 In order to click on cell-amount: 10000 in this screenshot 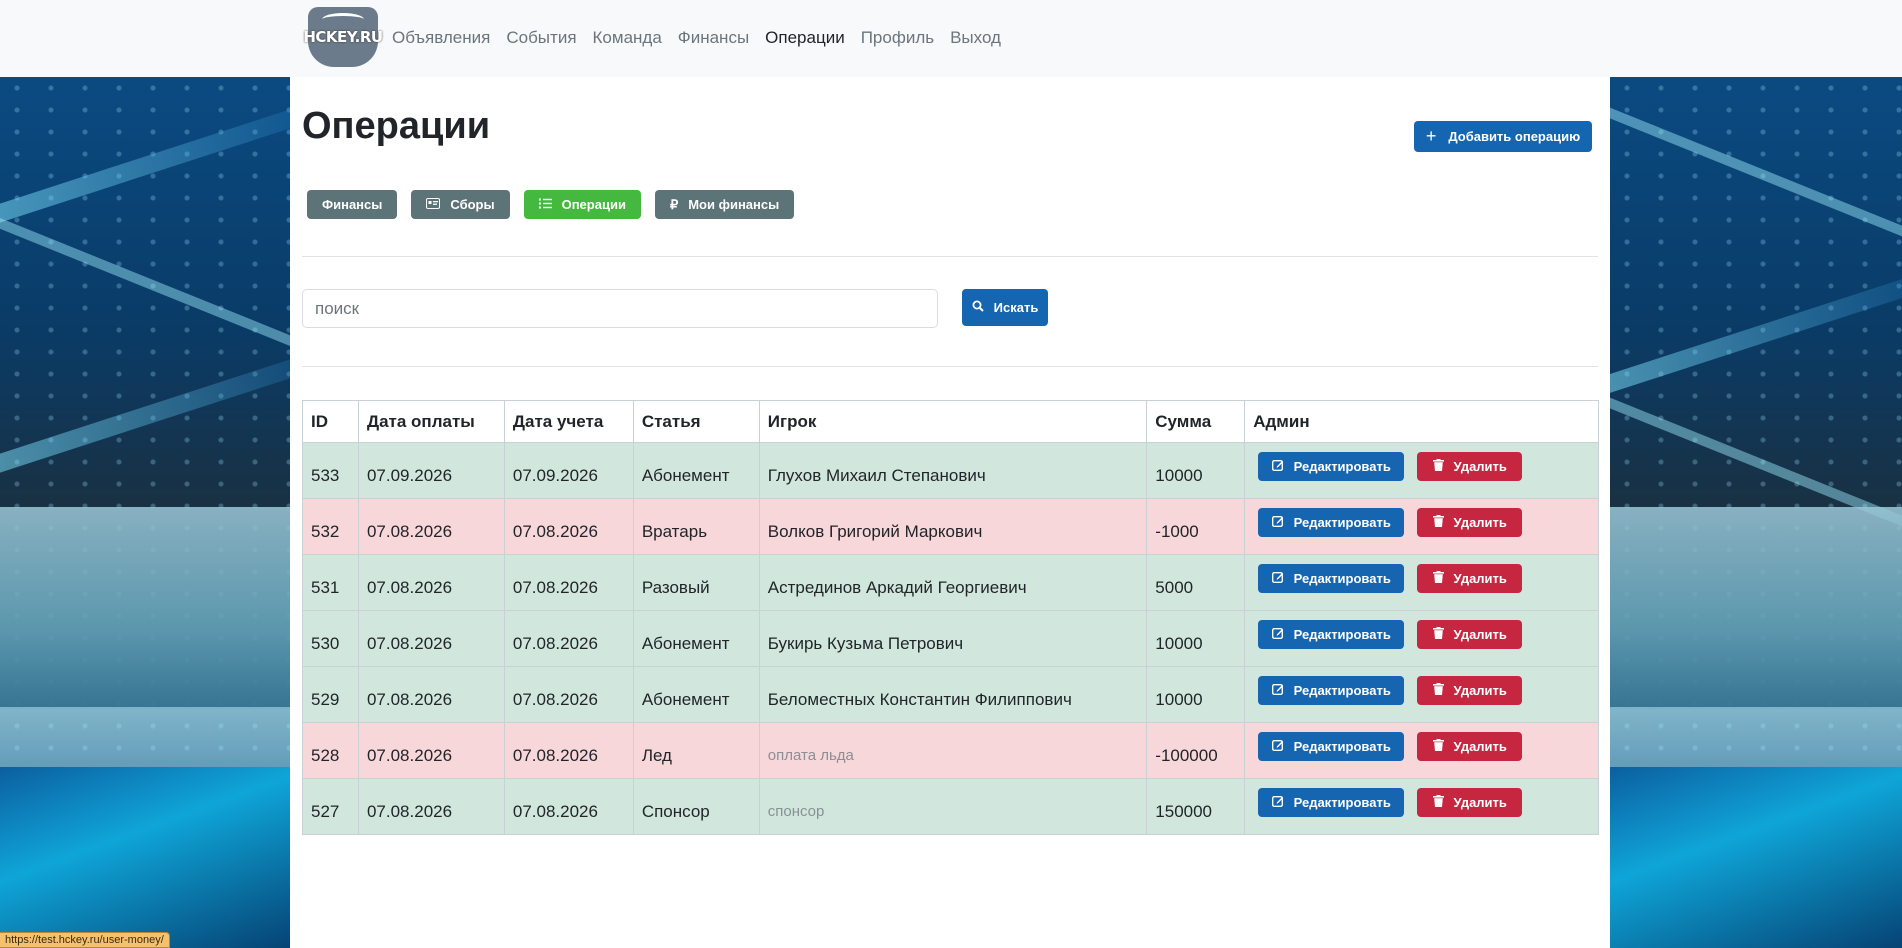, I will do `click(1196, 638)`.